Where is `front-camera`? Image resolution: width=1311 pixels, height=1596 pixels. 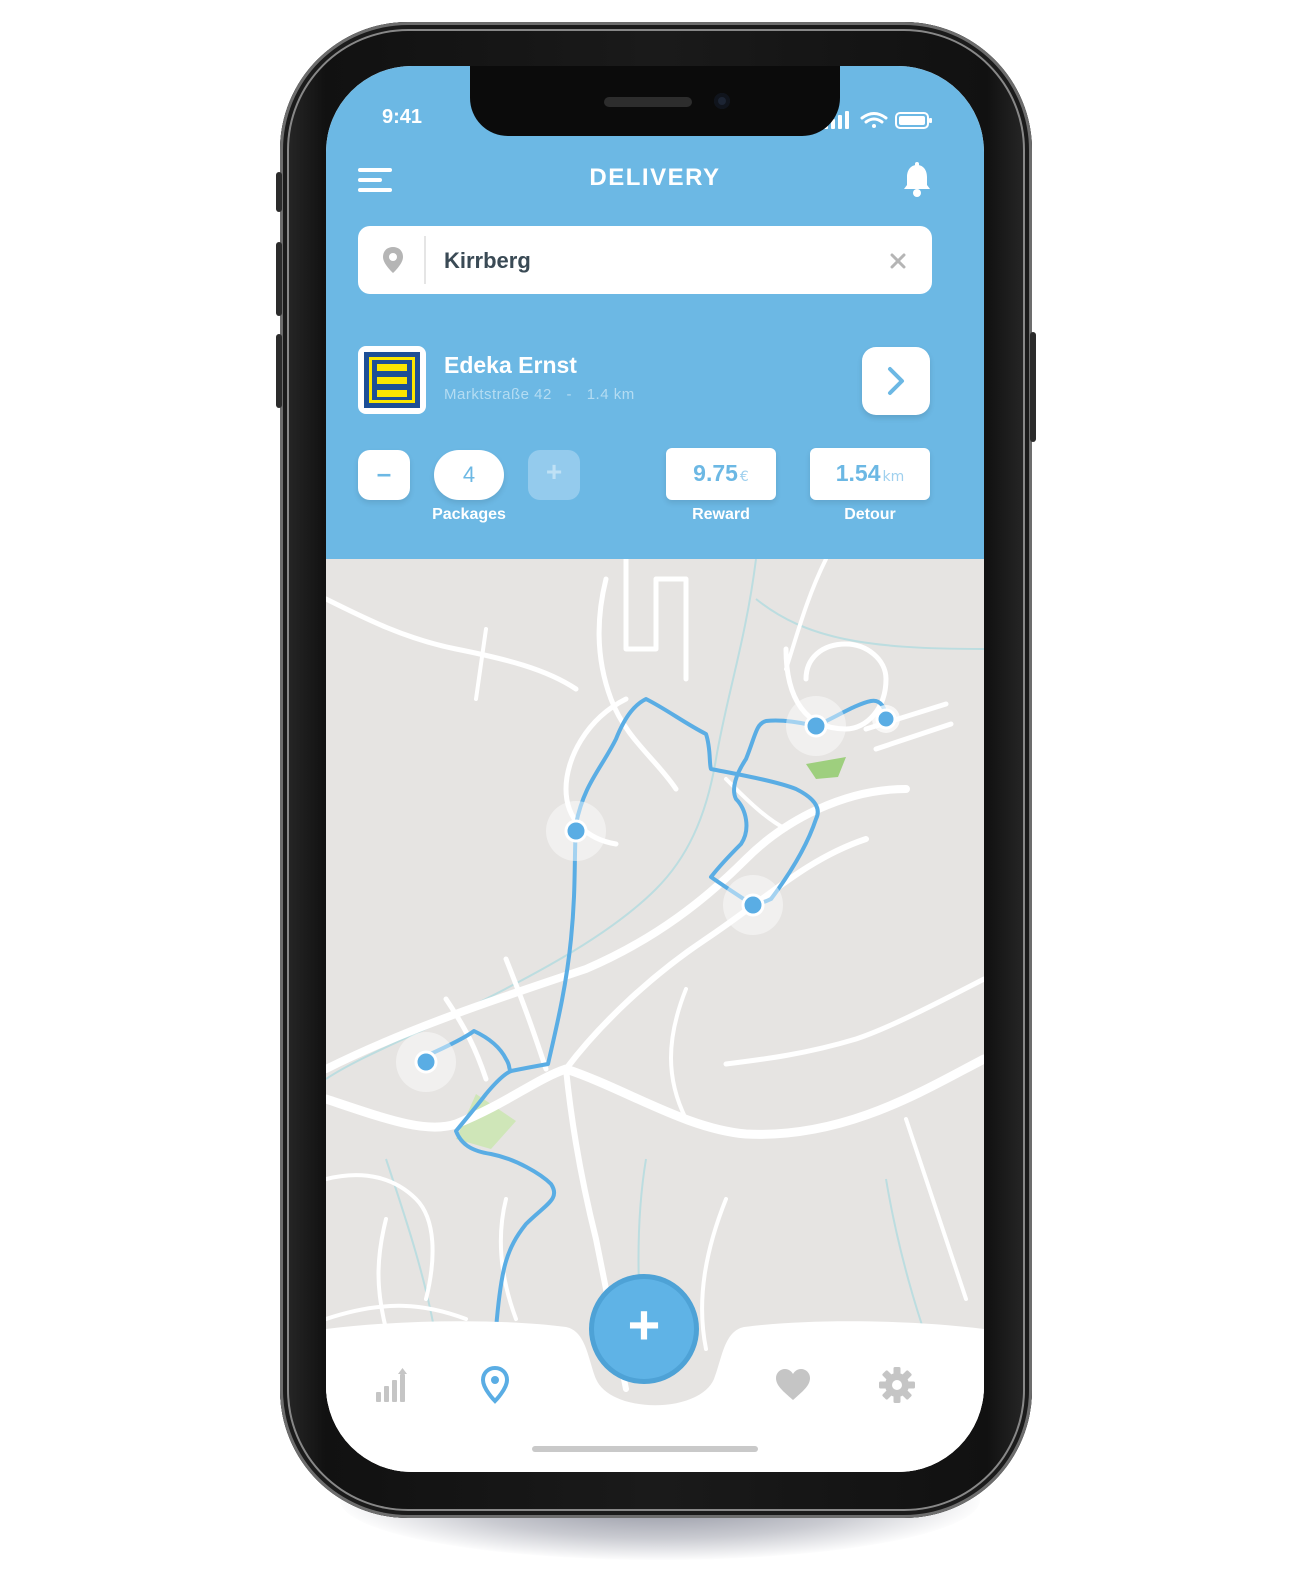
front-camera is located at coordinates (722, 101).